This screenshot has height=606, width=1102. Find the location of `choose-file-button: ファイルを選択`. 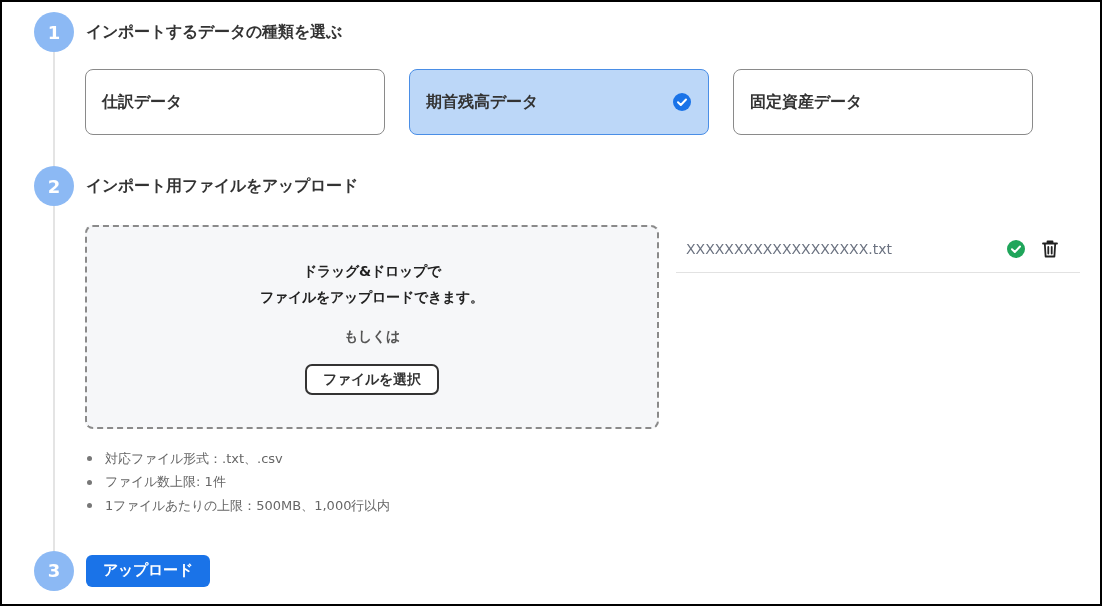

choose-file-button: ファイルを選択 is located at coordinates (372, 379).